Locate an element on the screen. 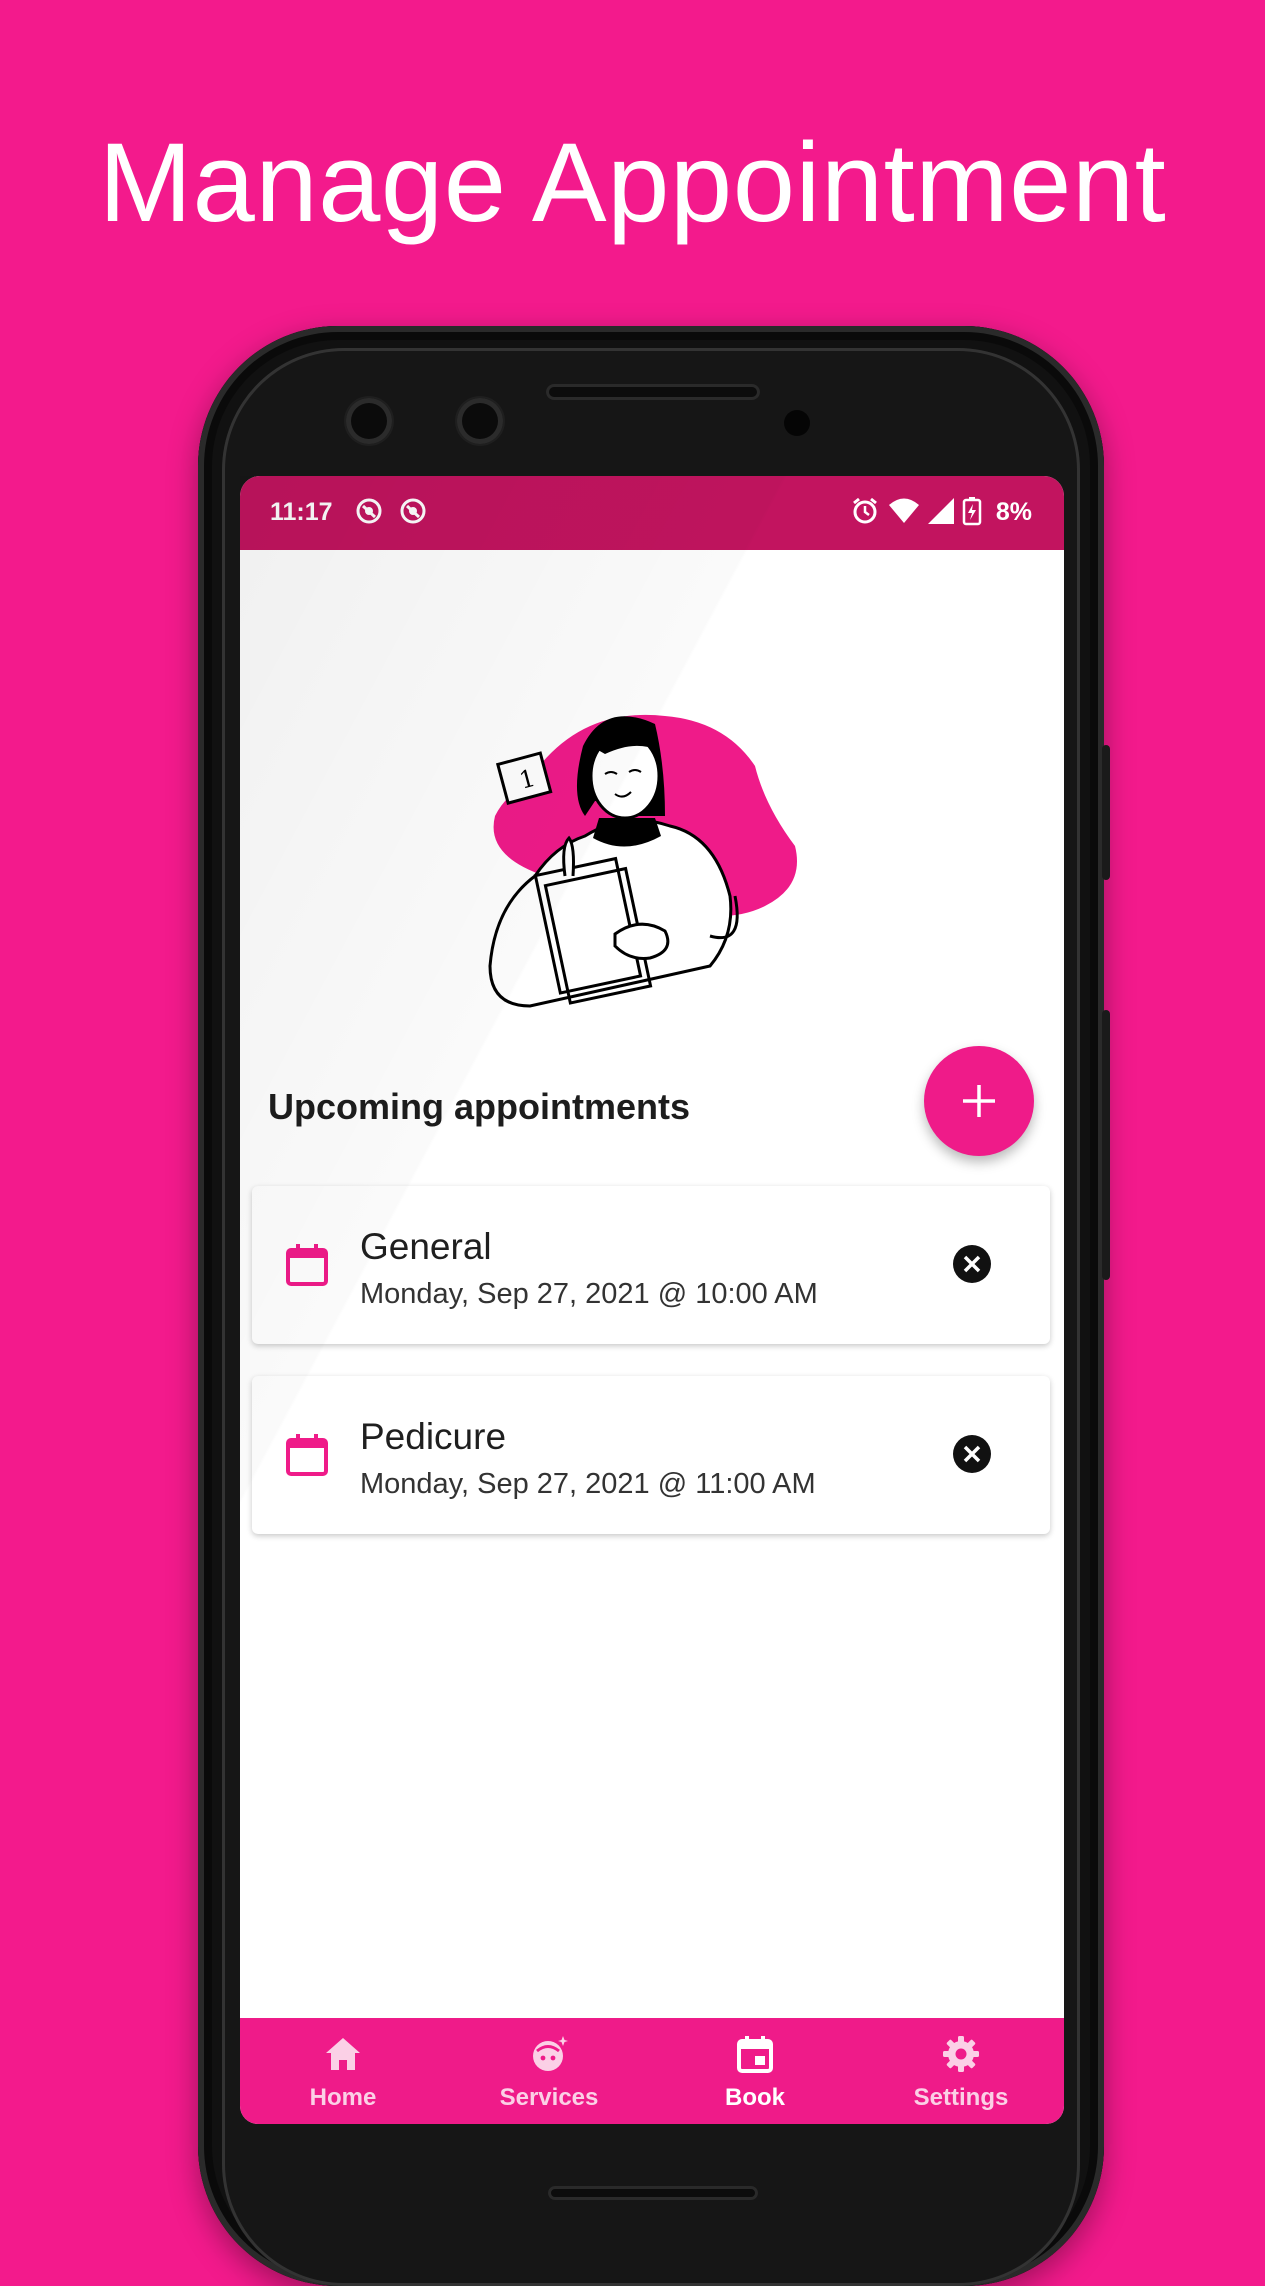 This screenshot has height=2286, width=1265. battery-percent: 8% is located at coordinates (1013, 512).